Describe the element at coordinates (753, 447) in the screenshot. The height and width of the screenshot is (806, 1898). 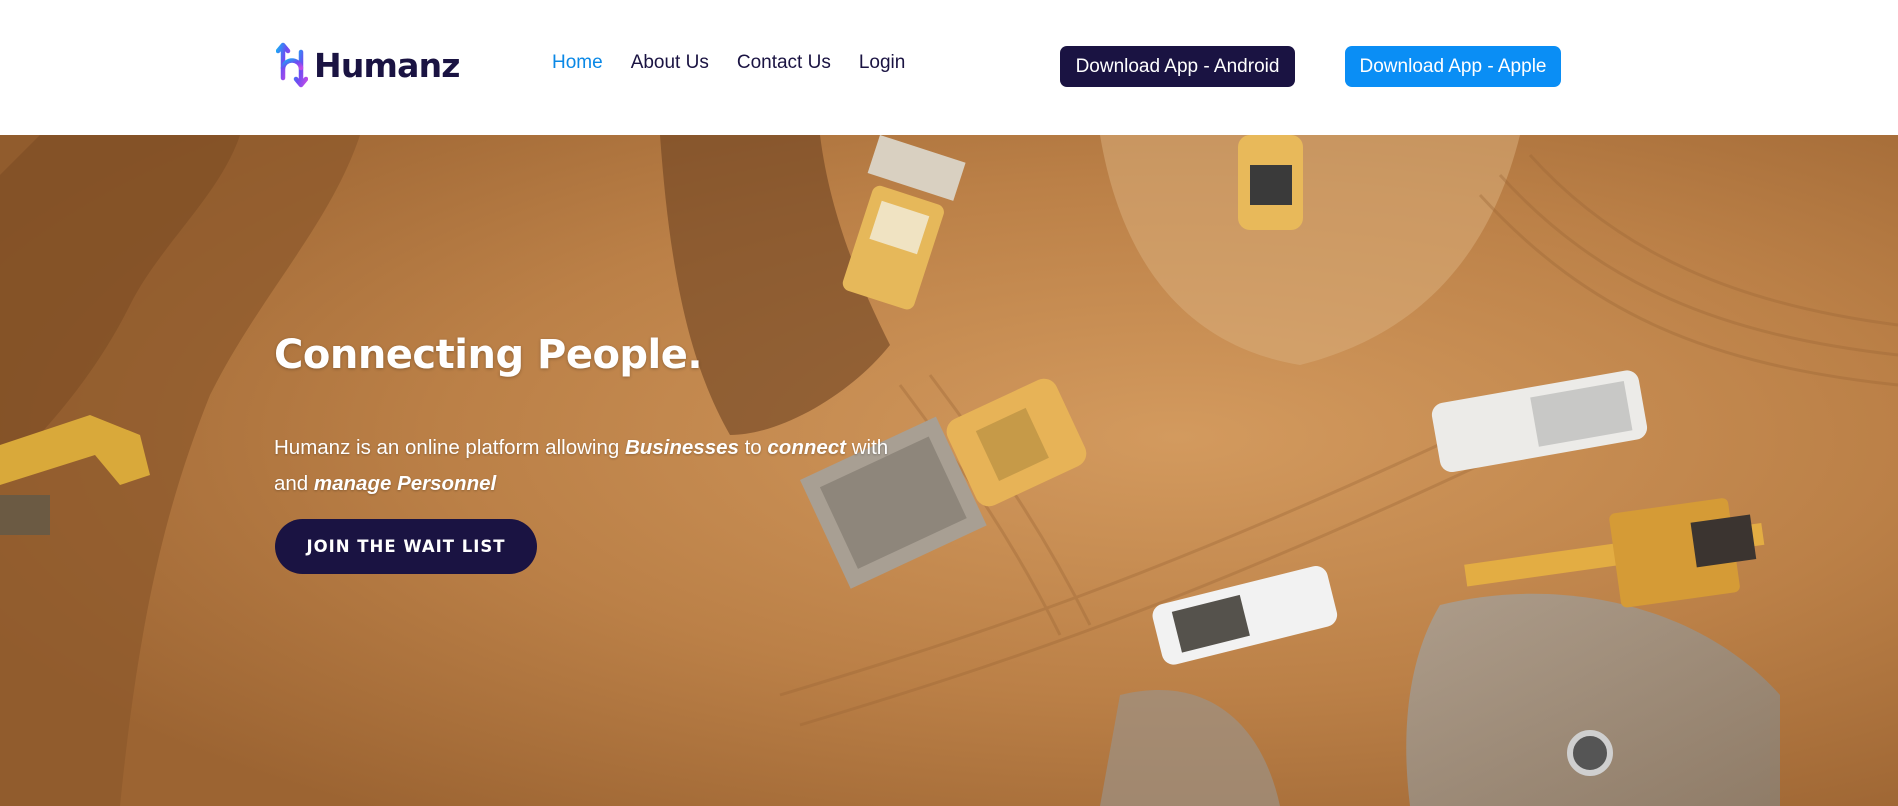
I see `hero-text-part: to` at that location.